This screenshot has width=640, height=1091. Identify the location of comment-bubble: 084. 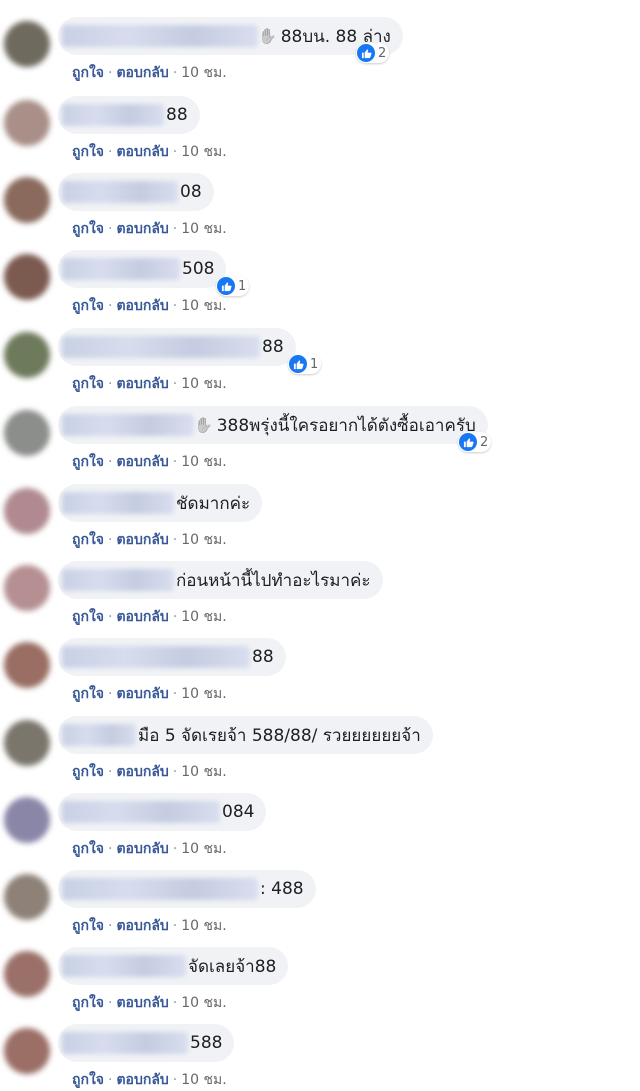
(162, 812).